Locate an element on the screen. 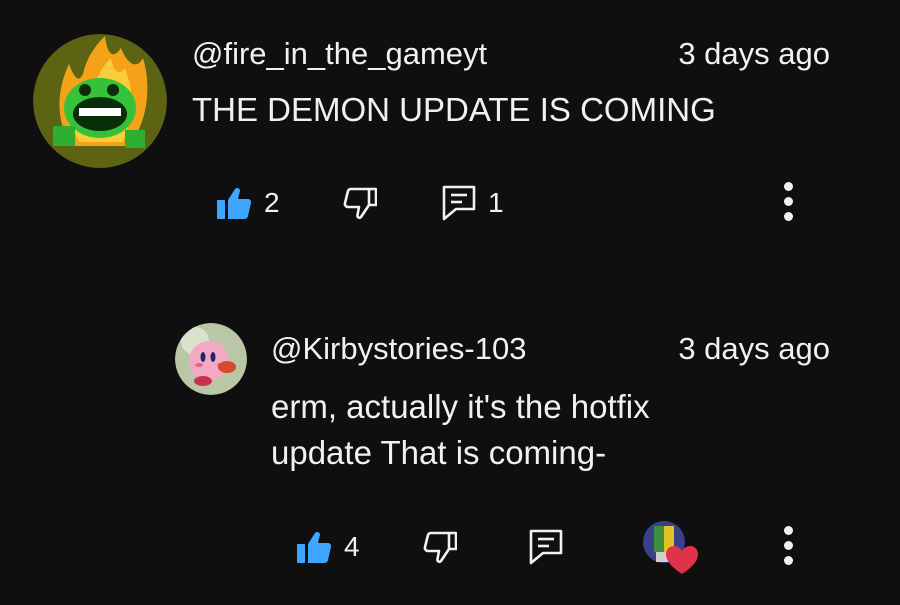 This screenshot has width=900, height=605. comment-author-handle: @Kirbystories-103 is located at coordinates (398, 348).